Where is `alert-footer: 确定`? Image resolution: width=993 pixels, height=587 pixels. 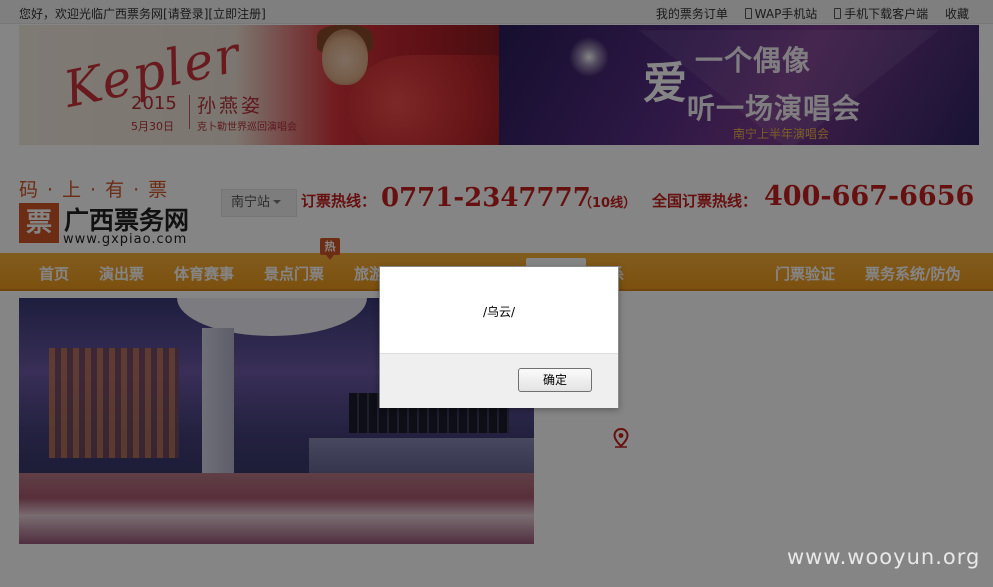 alert-footer: 确定 is located at coordinates (499, 380).